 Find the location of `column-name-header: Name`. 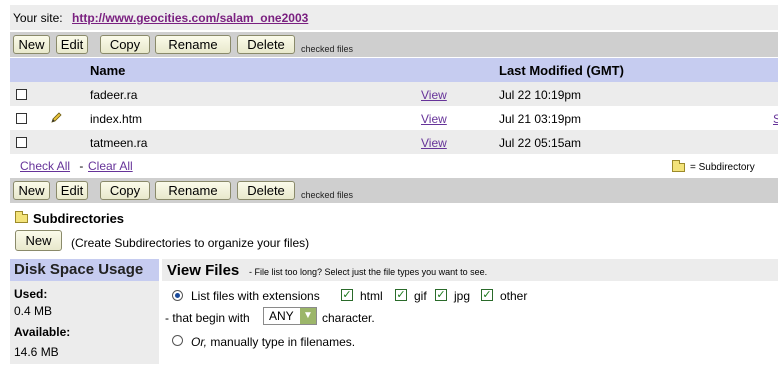

column-name-header: Name is located at coordinates (108, 70).